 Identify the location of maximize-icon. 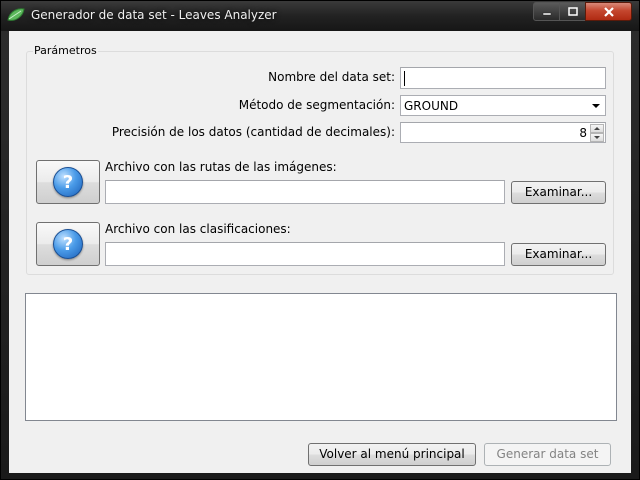
(572, 11).